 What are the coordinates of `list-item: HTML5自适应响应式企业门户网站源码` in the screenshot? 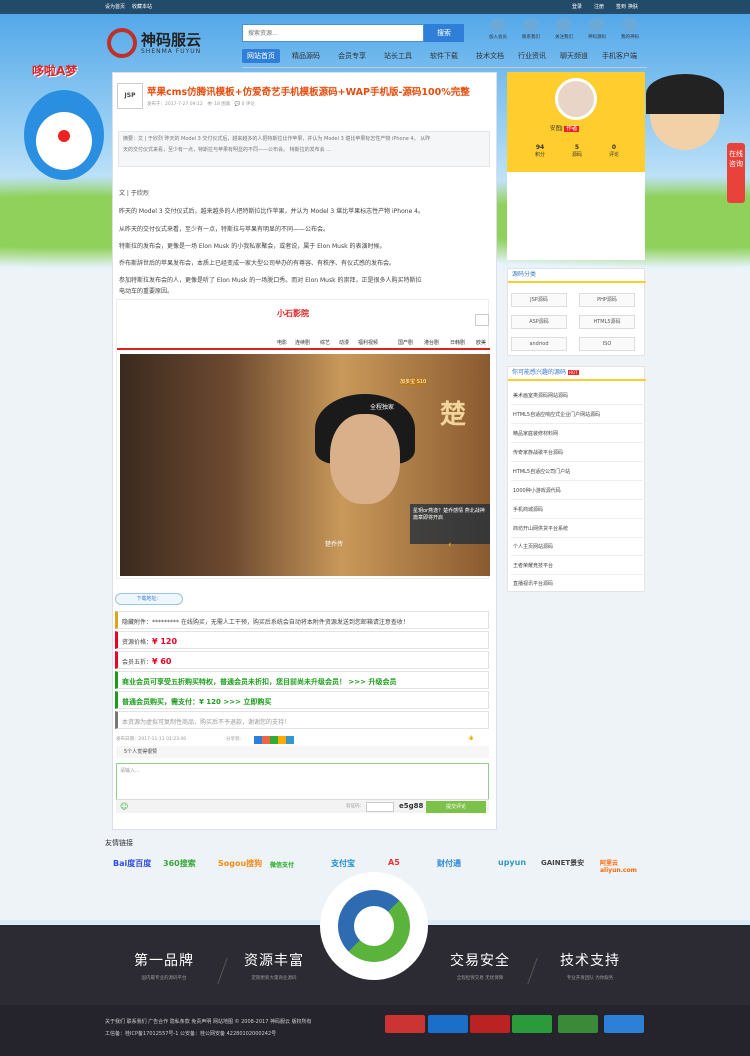 It's located at (556, 414).